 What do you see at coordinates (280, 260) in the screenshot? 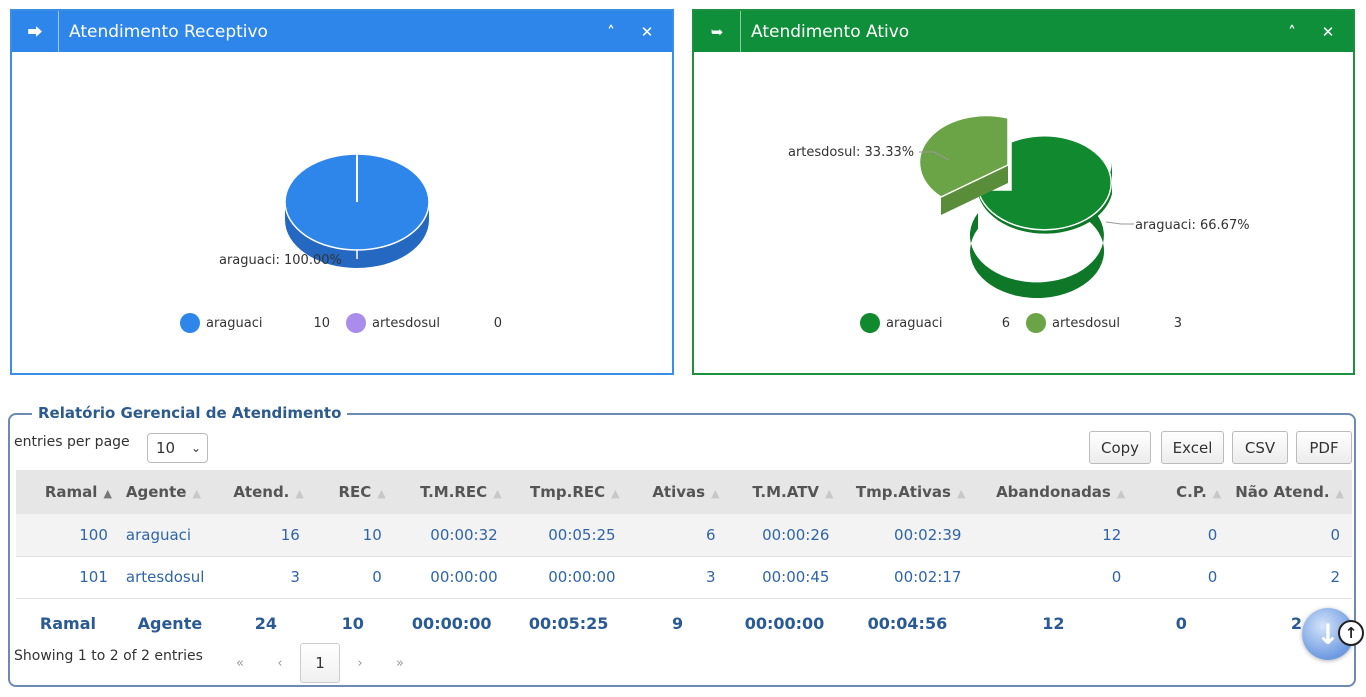
I see `pie-label-araguaci: araguaci: 100.00%` at bounding box center [280, 260].